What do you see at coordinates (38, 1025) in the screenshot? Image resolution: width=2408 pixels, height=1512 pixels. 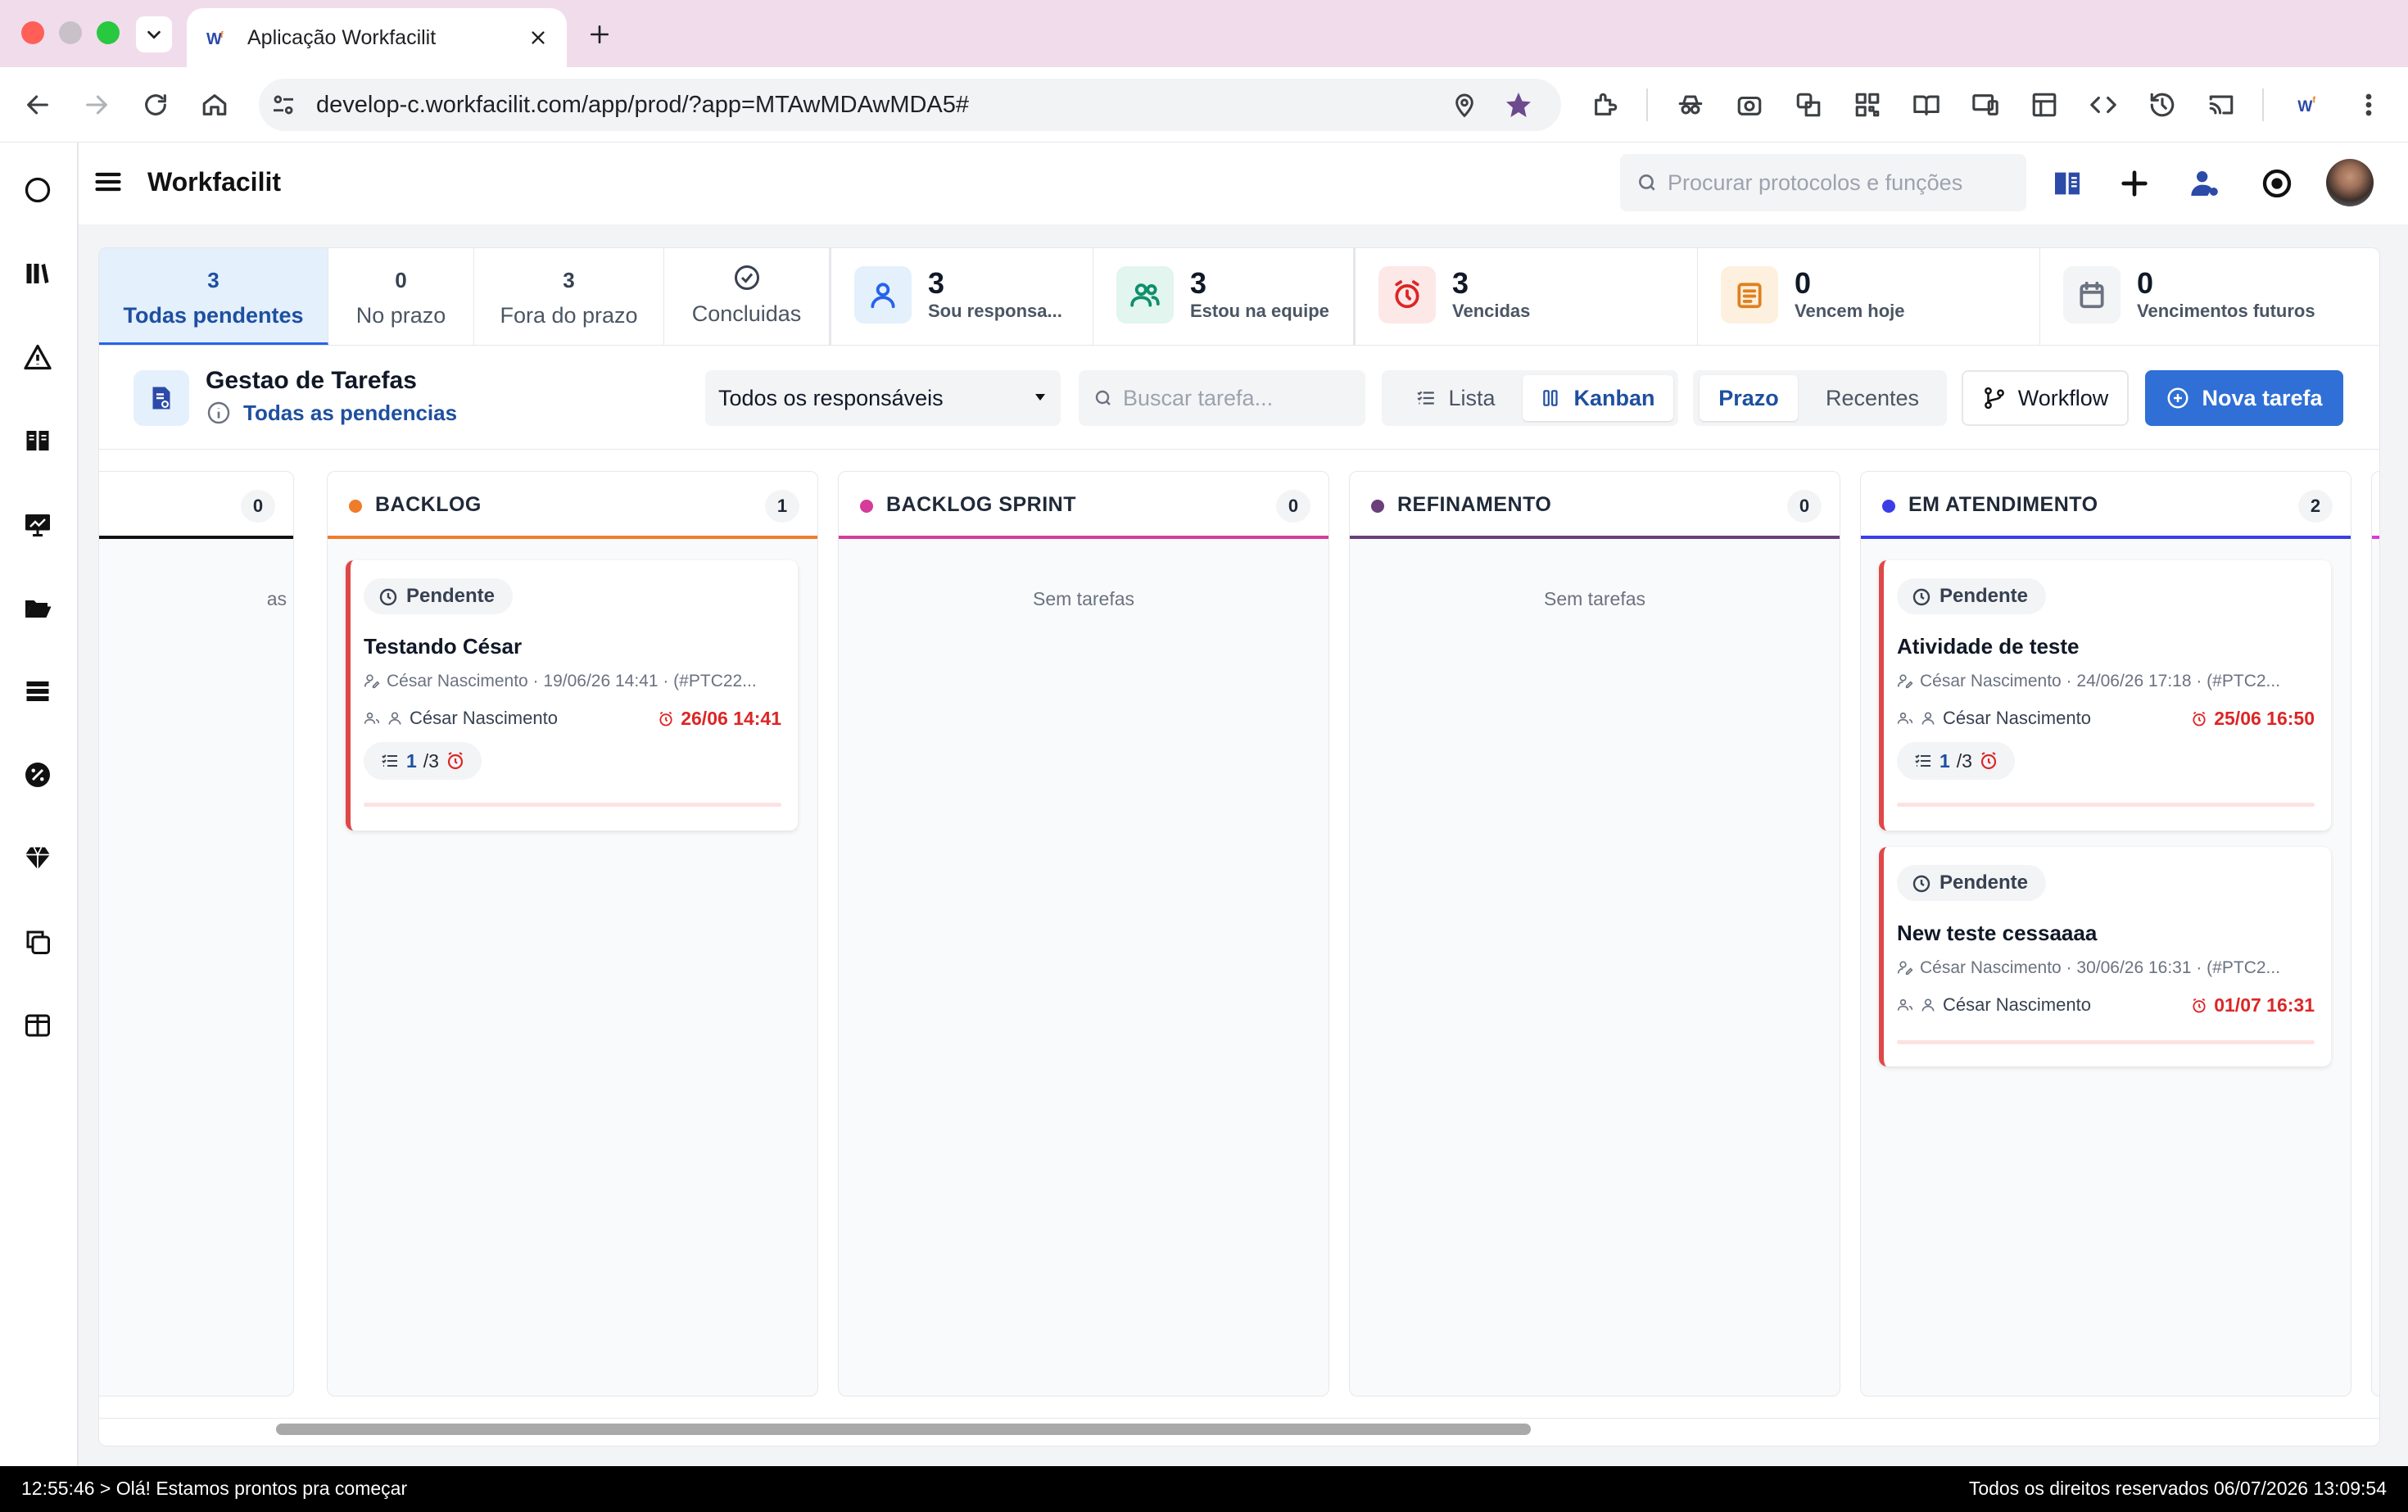 I see `sidebar-item-layout` at bounding box center [38, 1025].